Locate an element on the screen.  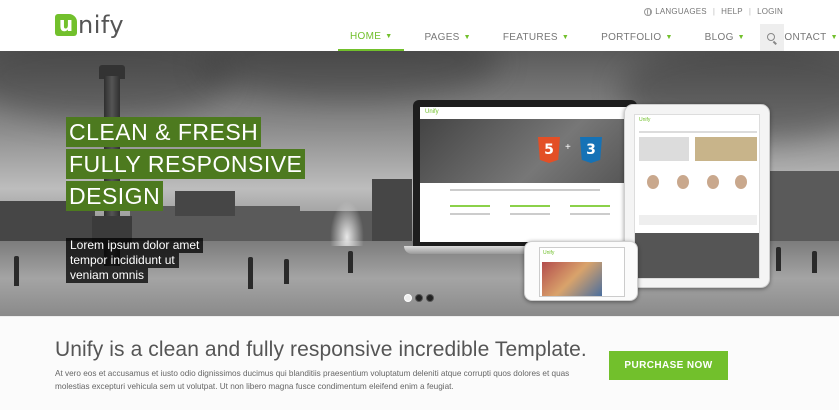
logo-text: nify is located at coordinates (101, 25).